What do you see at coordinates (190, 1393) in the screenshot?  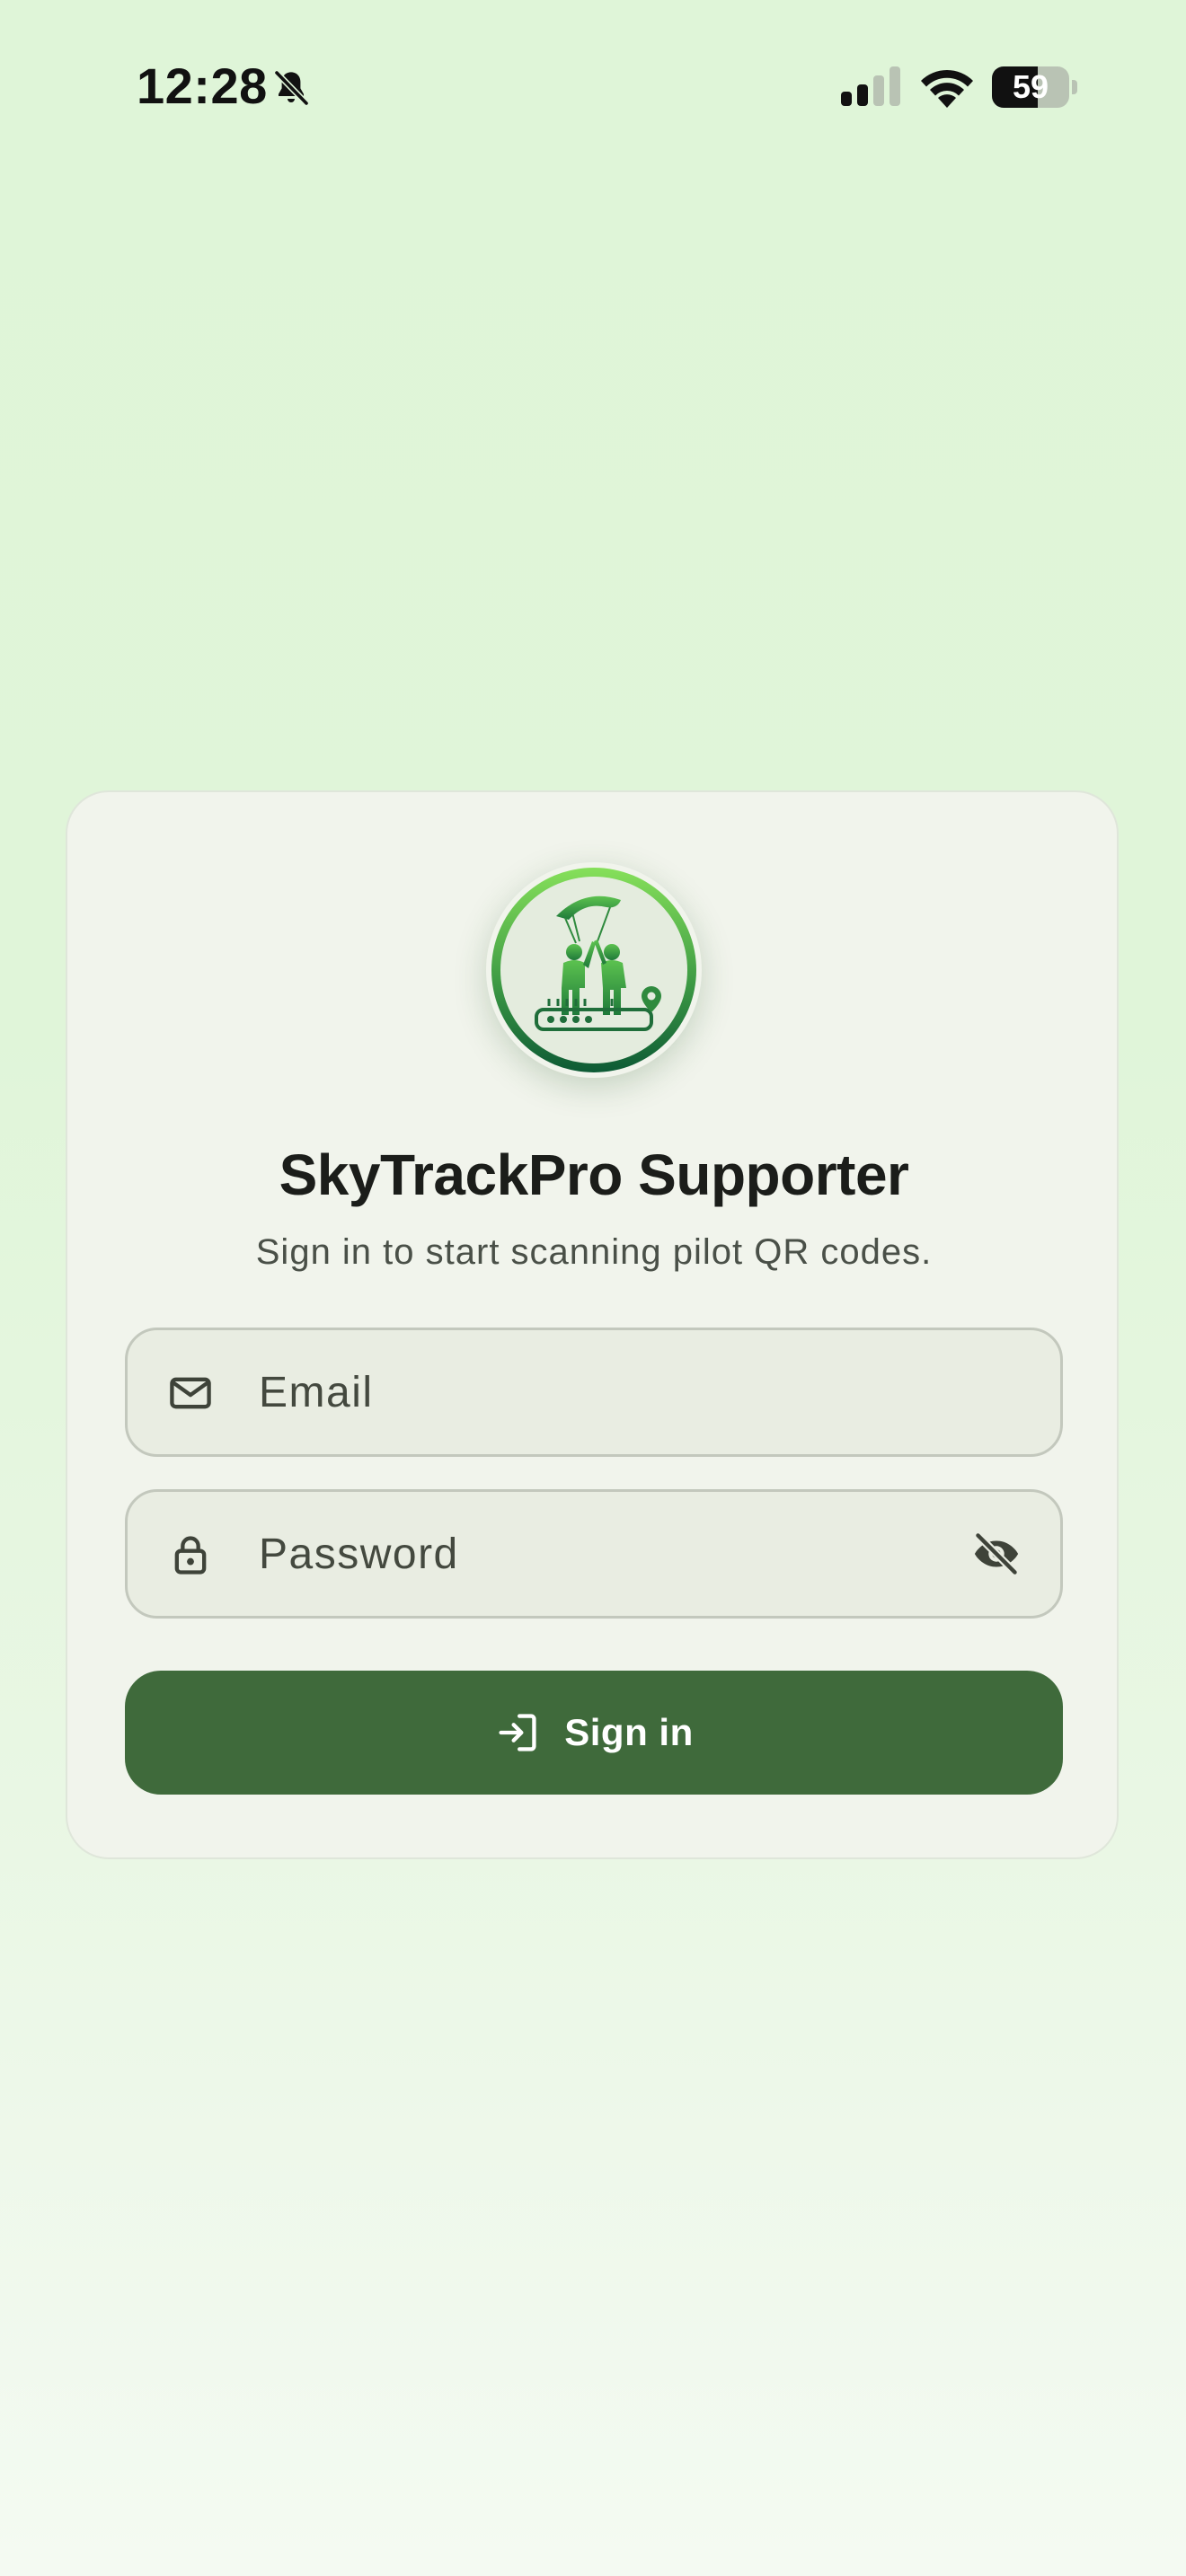 I see `mail-icon` at bounding box center [190, 1393].